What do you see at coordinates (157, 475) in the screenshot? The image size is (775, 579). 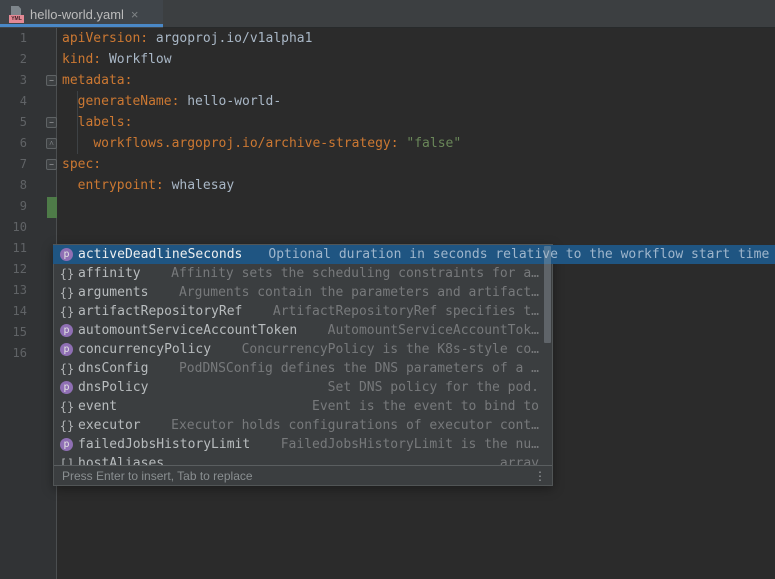 I see `hint-text: Press Enter to insert, Tab to replace` at bounding box center [157, 475].